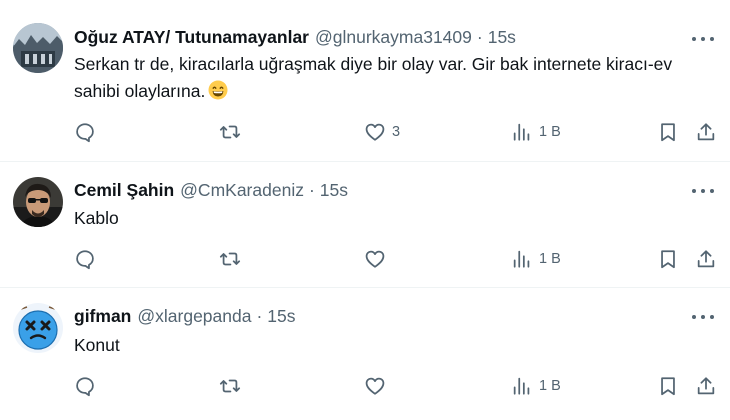  Describe the element at coordinates (218, 94) in the screenshot. I see `grinning-face-emoji-icon` at that location.